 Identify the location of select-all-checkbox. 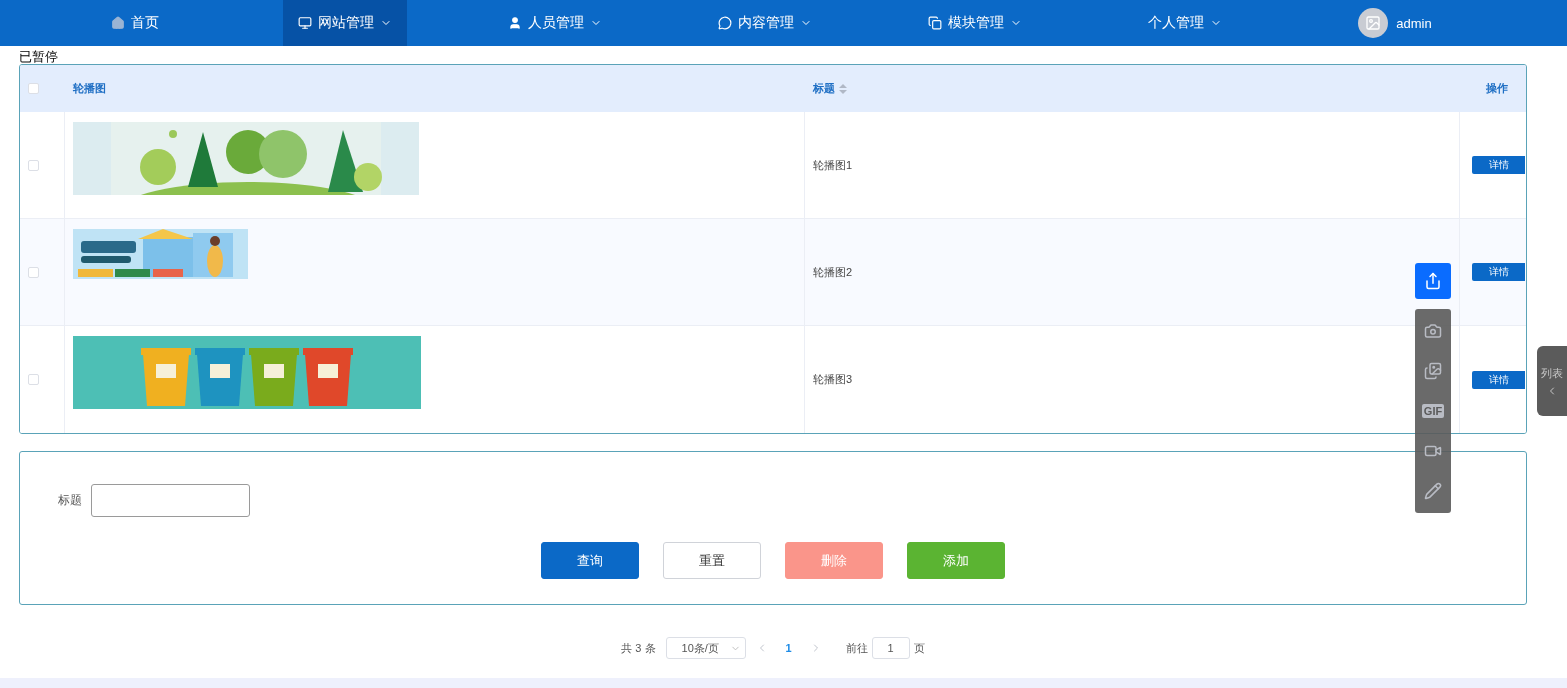
(33, 88).